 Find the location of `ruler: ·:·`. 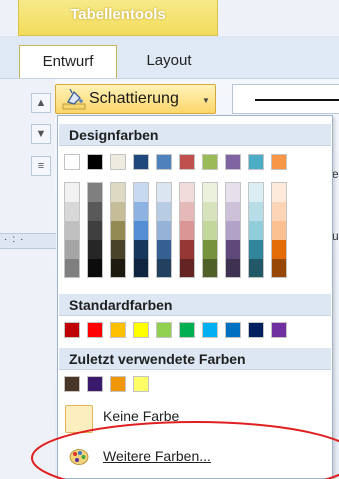

ruler: ·:· is located at coordinates (28, 241).